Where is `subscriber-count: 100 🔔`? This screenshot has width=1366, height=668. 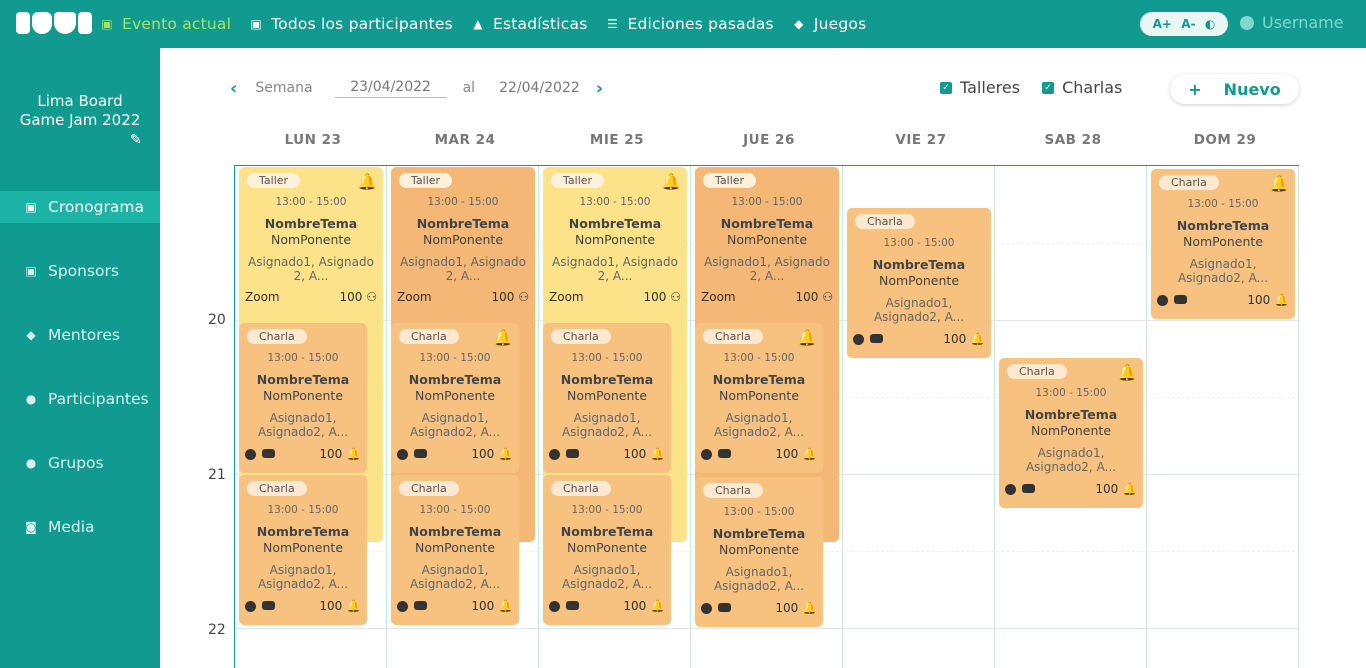
subscriber-count: 100 🔔 is located at coordinates (644, 454).